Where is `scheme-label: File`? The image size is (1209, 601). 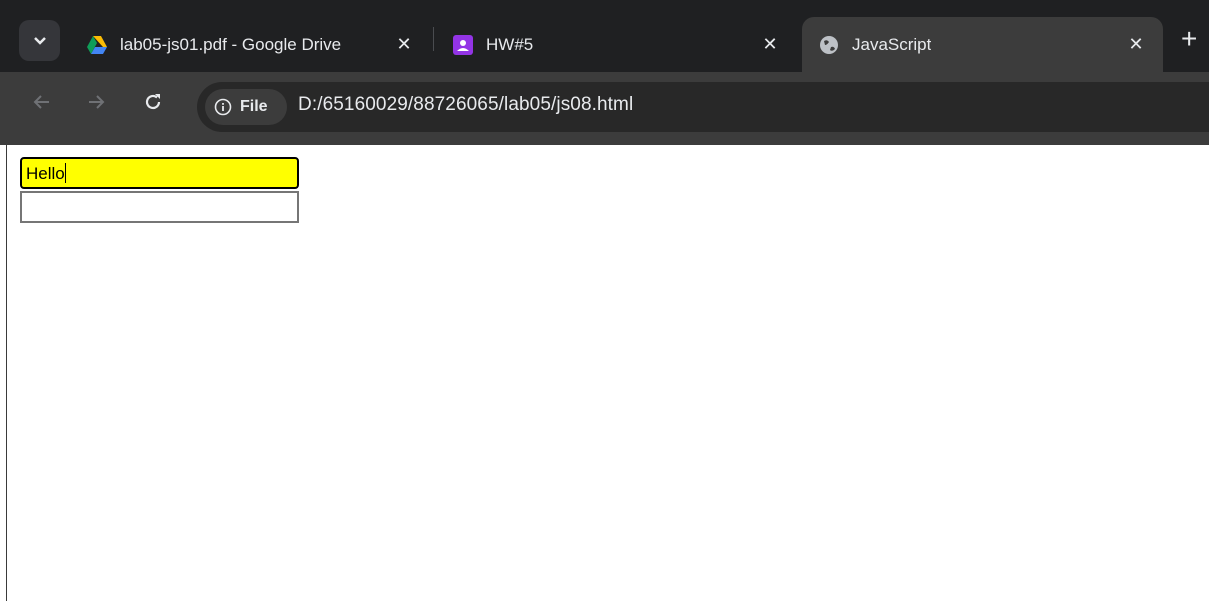
scheme-label: File is located at coordinates (254, 106).